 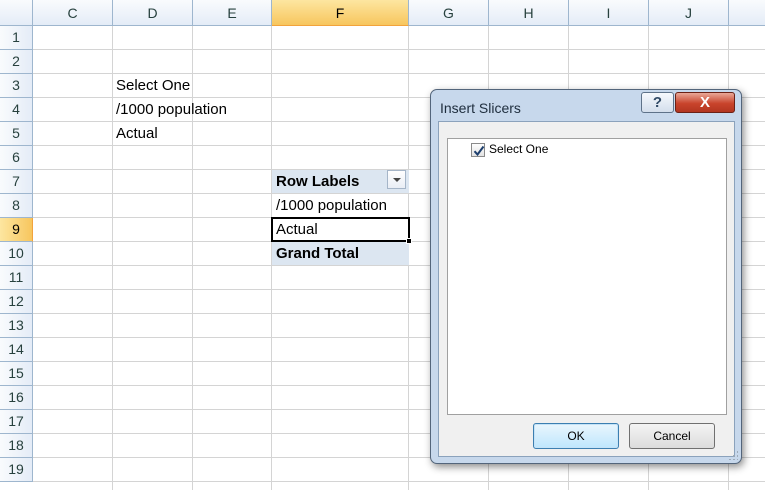 What do you see at coordinates (409, 241) in the screenshot?
I see `fill-handle` at bounding box center [409, 241].